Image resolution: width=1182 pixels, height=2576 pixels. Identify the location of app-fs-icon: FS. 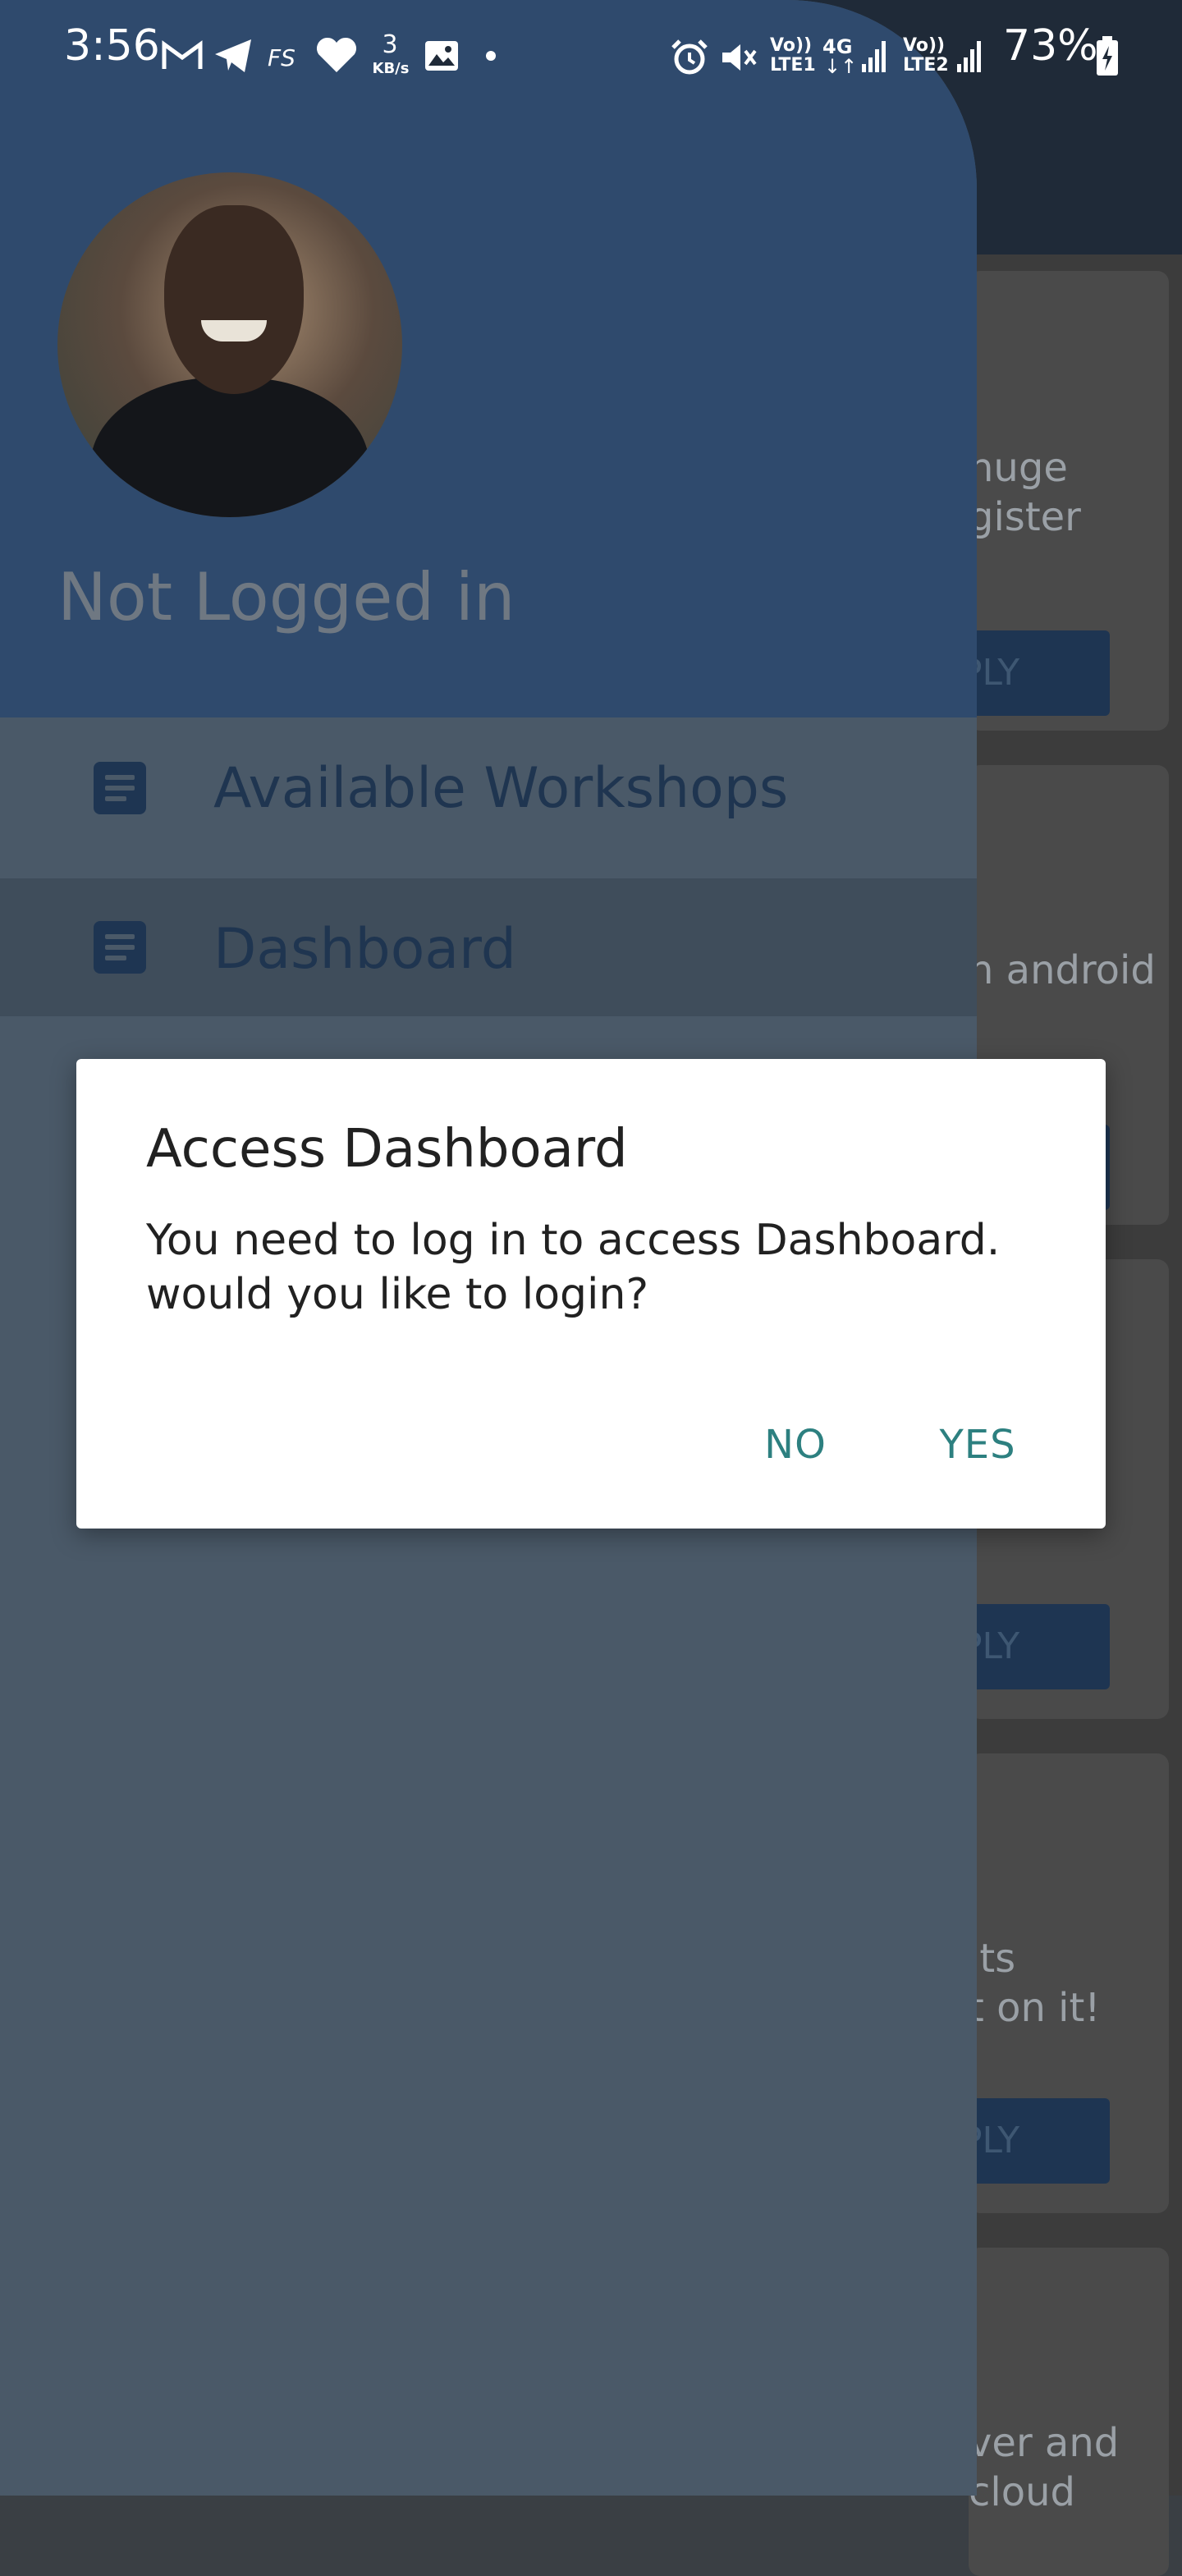
(282, 58).